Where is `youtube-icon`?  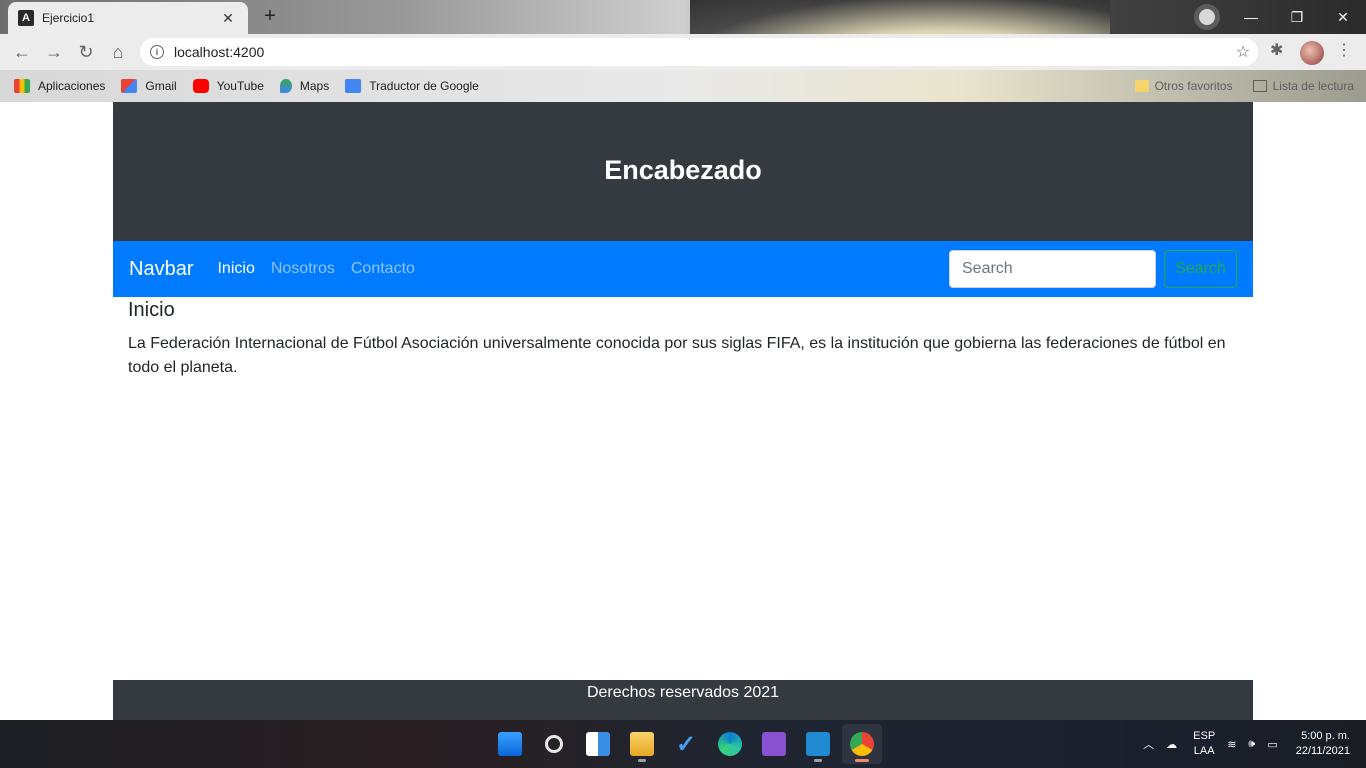 youtube-icon is located at coordinates (200, 86).